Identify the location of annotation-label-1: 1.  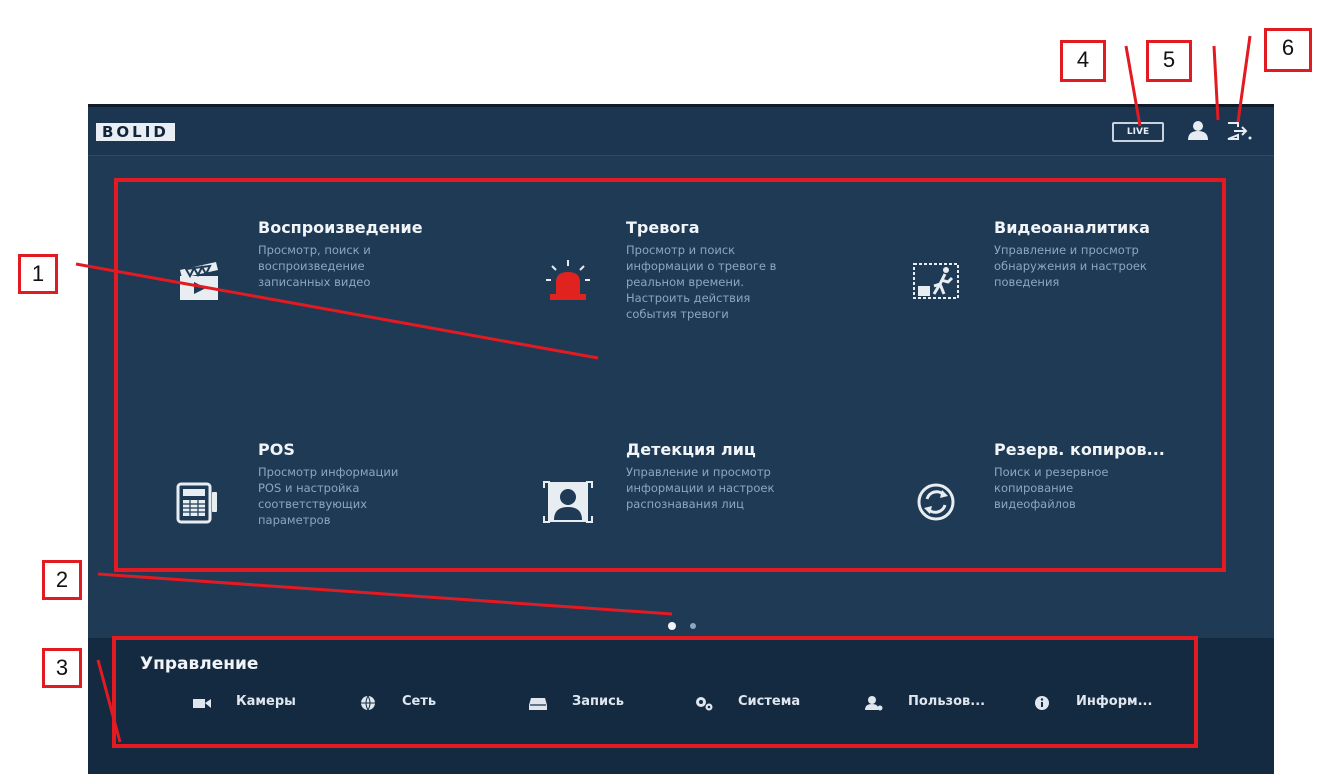
(38, 274).